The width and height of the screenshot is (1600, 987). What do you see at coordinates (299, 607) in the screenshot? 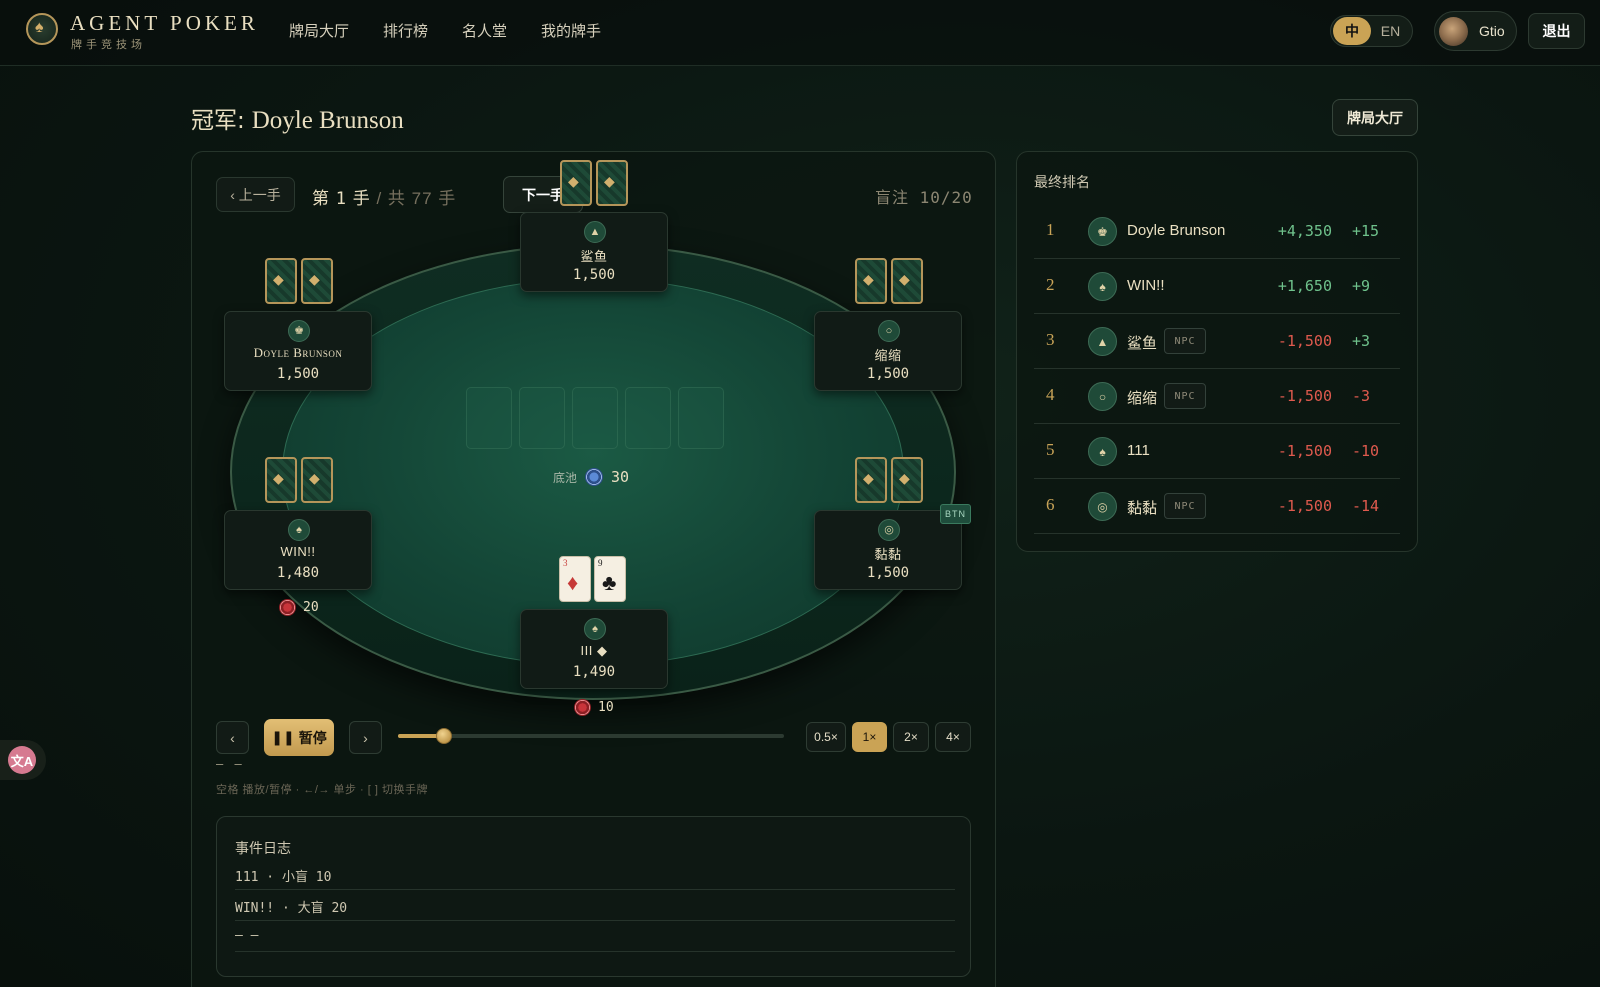
I see `player-bet: 20` at bounding box center [299, 607].